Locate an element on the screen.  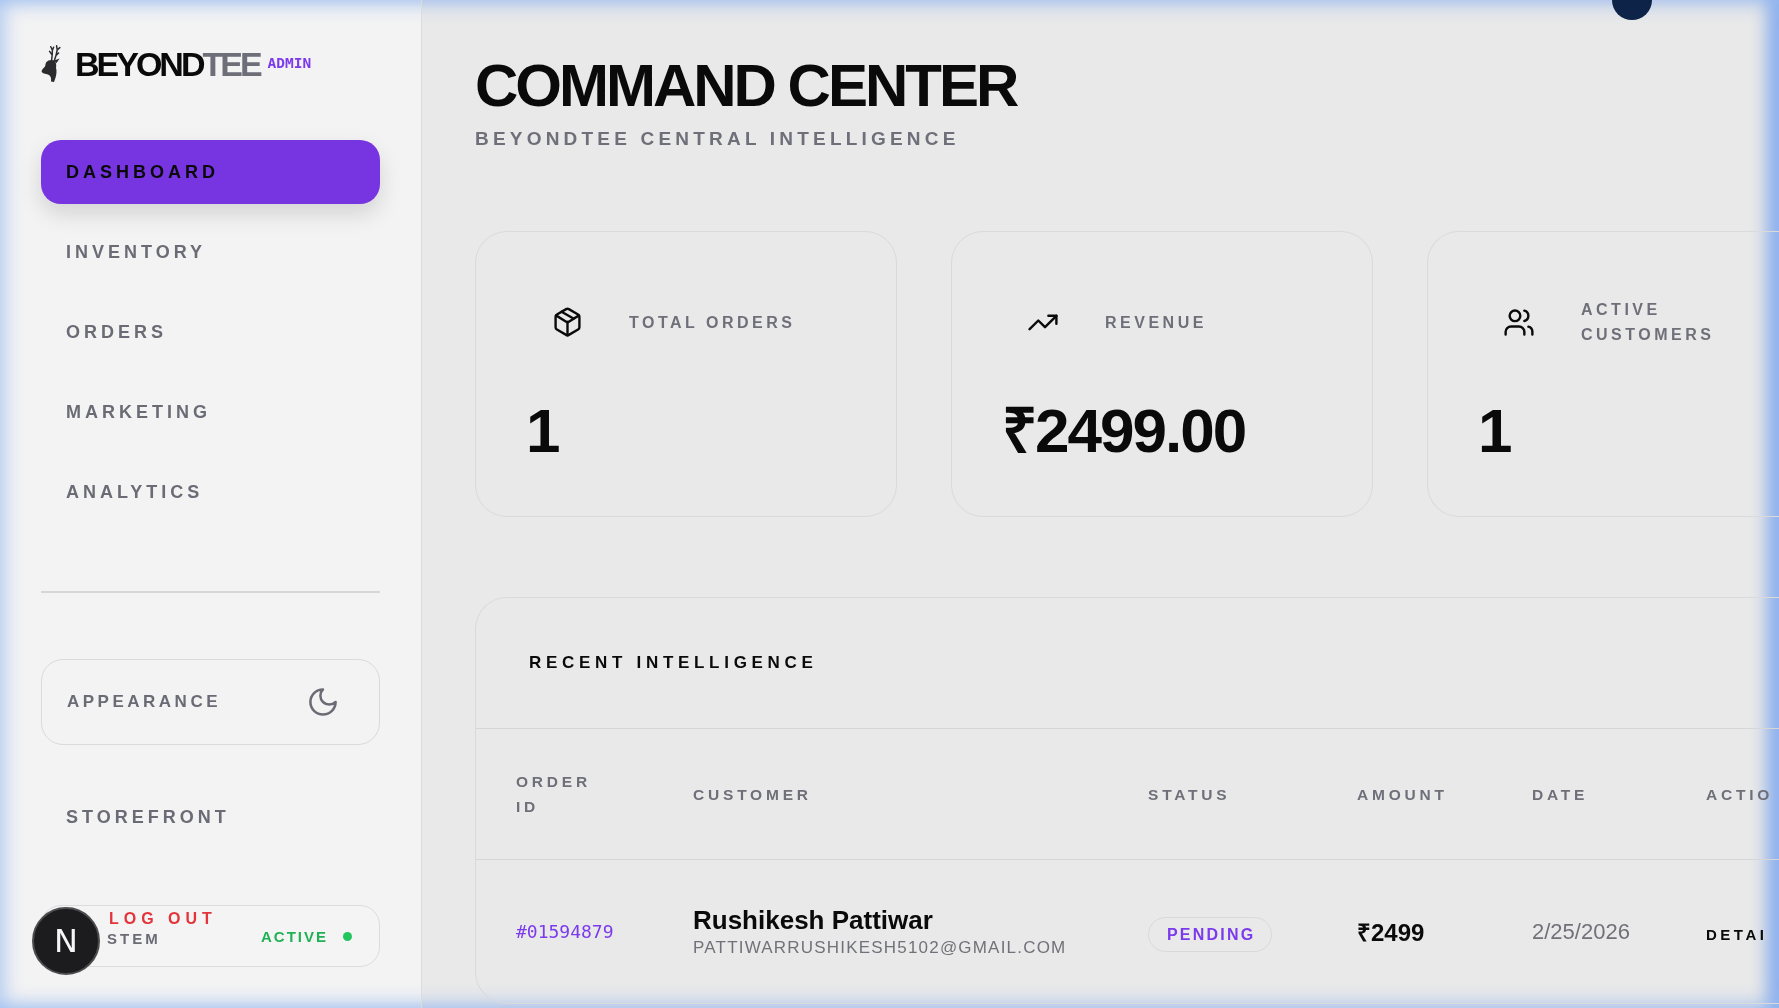
nav-item: DASHBOARD is located at coordinates (210, 172).